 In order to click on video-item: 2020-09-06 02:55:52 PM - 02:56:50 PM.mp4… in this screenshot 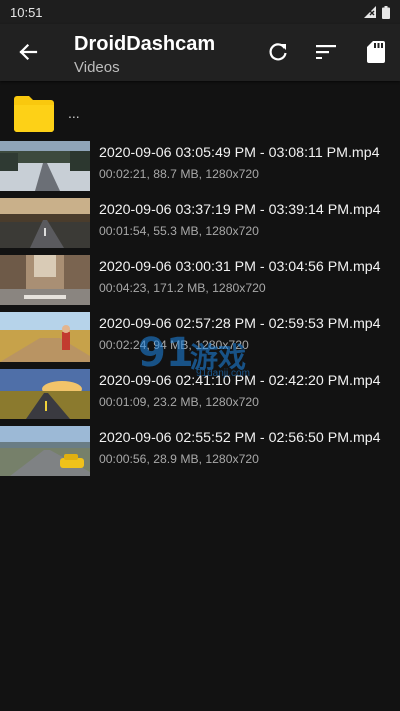, I will do `click(200, 451)`.